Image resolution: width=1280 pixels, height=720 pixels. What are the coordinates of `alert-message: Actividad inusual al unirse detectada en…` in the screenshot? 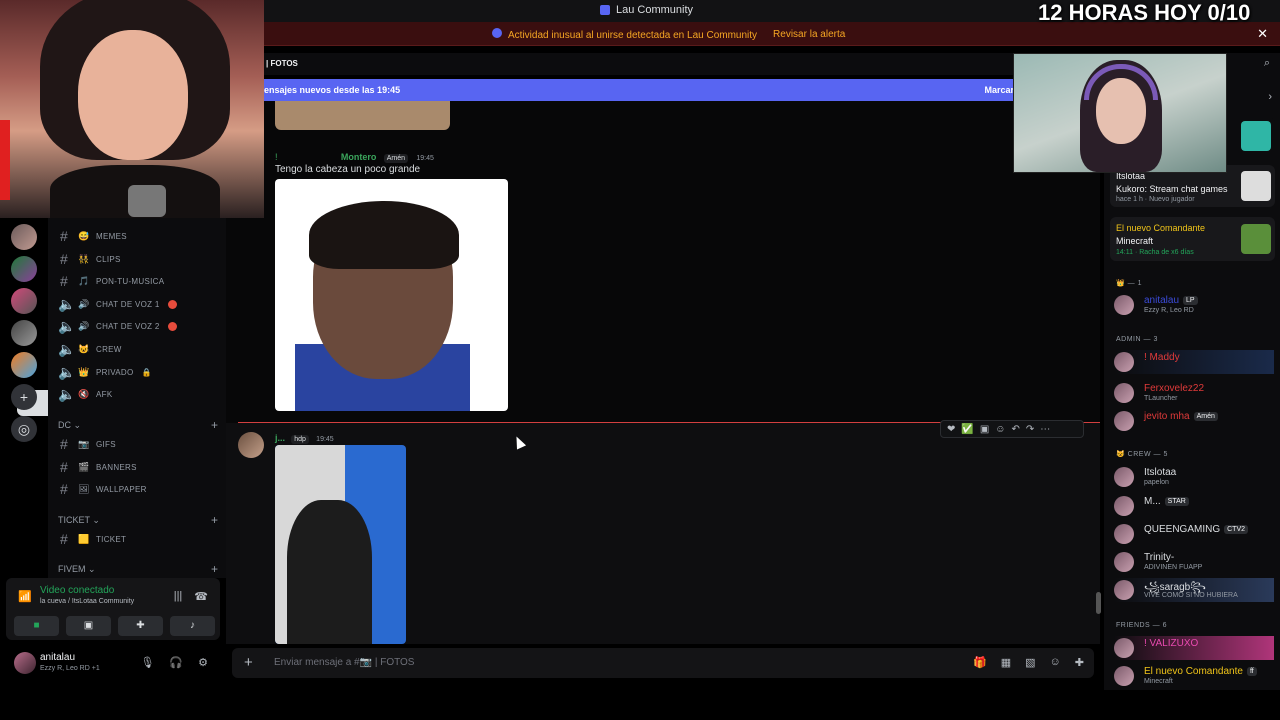 It's located at (624, 34).